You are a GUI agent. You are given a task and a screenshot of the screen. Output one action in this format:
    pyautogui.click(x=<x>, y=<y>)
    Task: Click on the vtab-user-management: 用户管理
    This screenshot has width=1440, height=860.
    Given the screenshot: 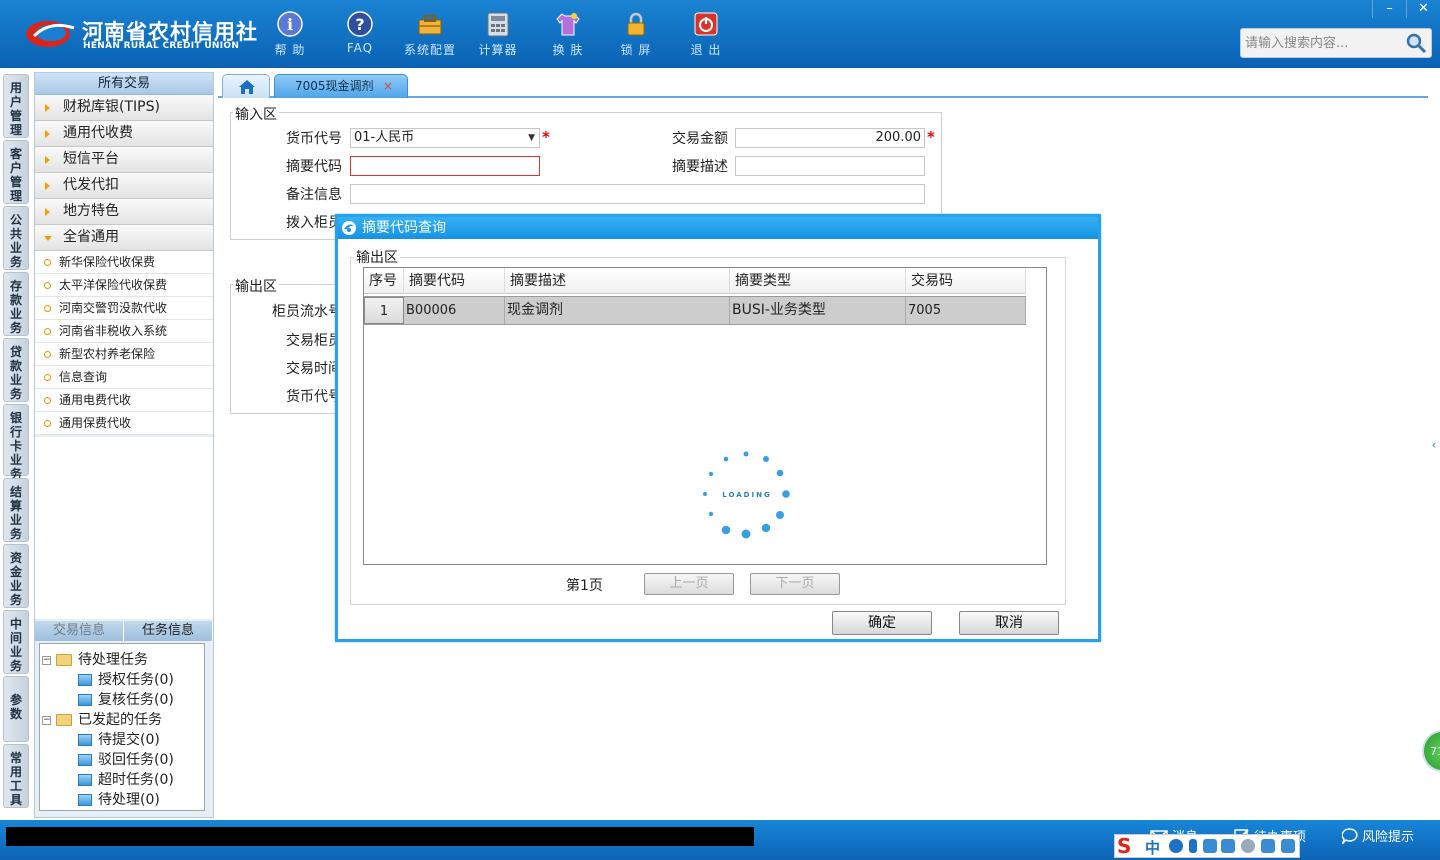 What is the action you would take?
    pyautogui.click(x=16, y=106)
    